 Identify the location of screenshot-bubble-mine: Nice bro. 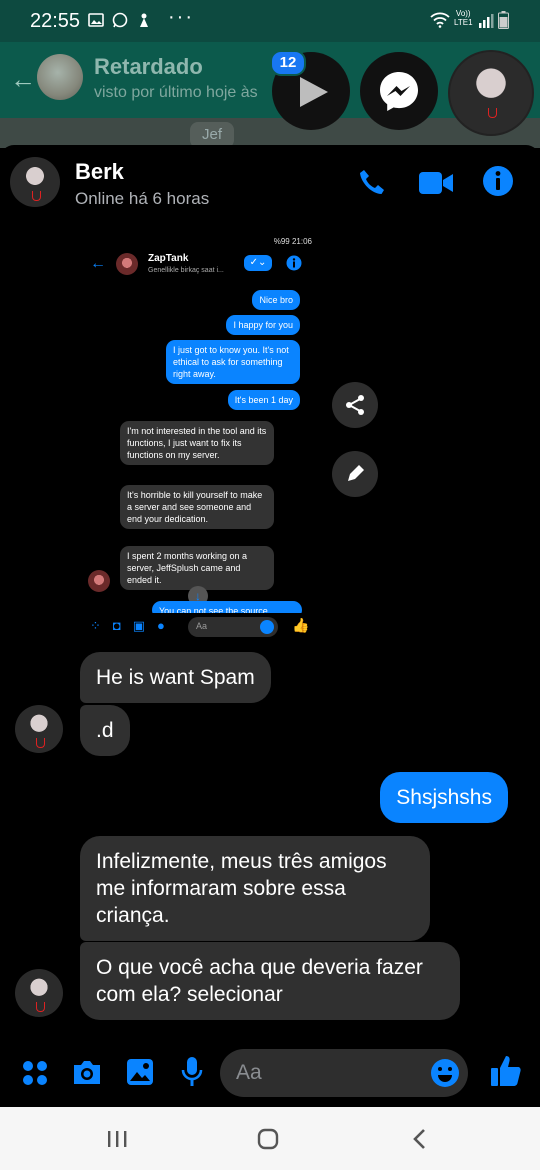
(276, 300).